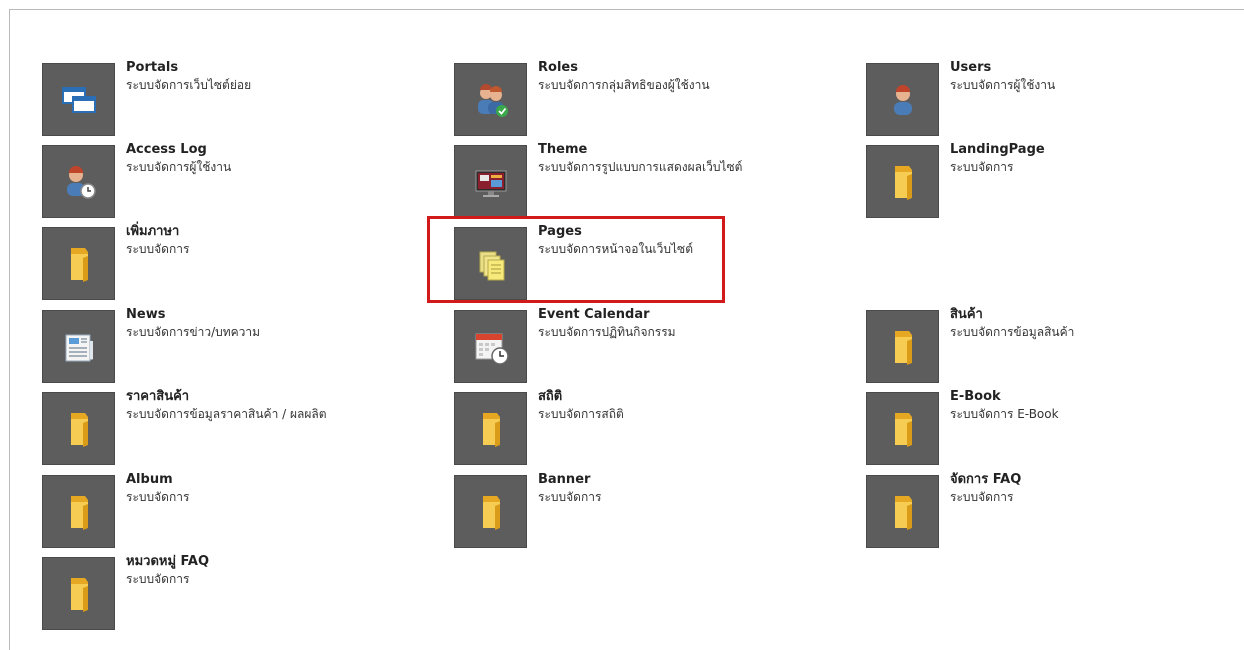 This screenshot has width=1244, height=650. I want to click on user-clock-icon, so click(78, 181).